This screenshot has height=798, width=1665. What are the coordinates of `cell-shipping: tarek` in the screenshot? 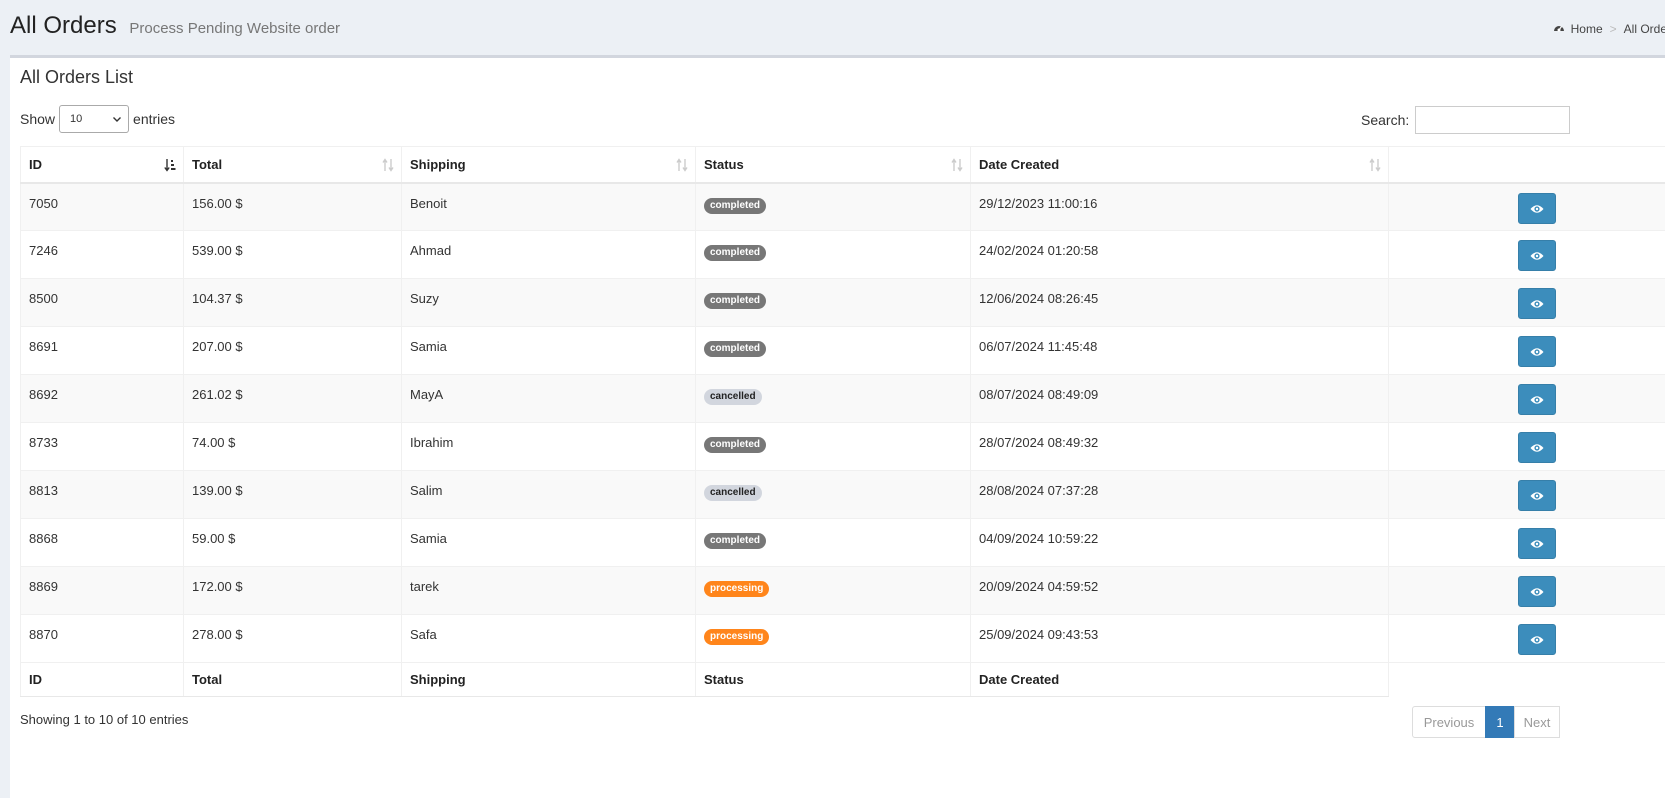 It's located at (548, 590).